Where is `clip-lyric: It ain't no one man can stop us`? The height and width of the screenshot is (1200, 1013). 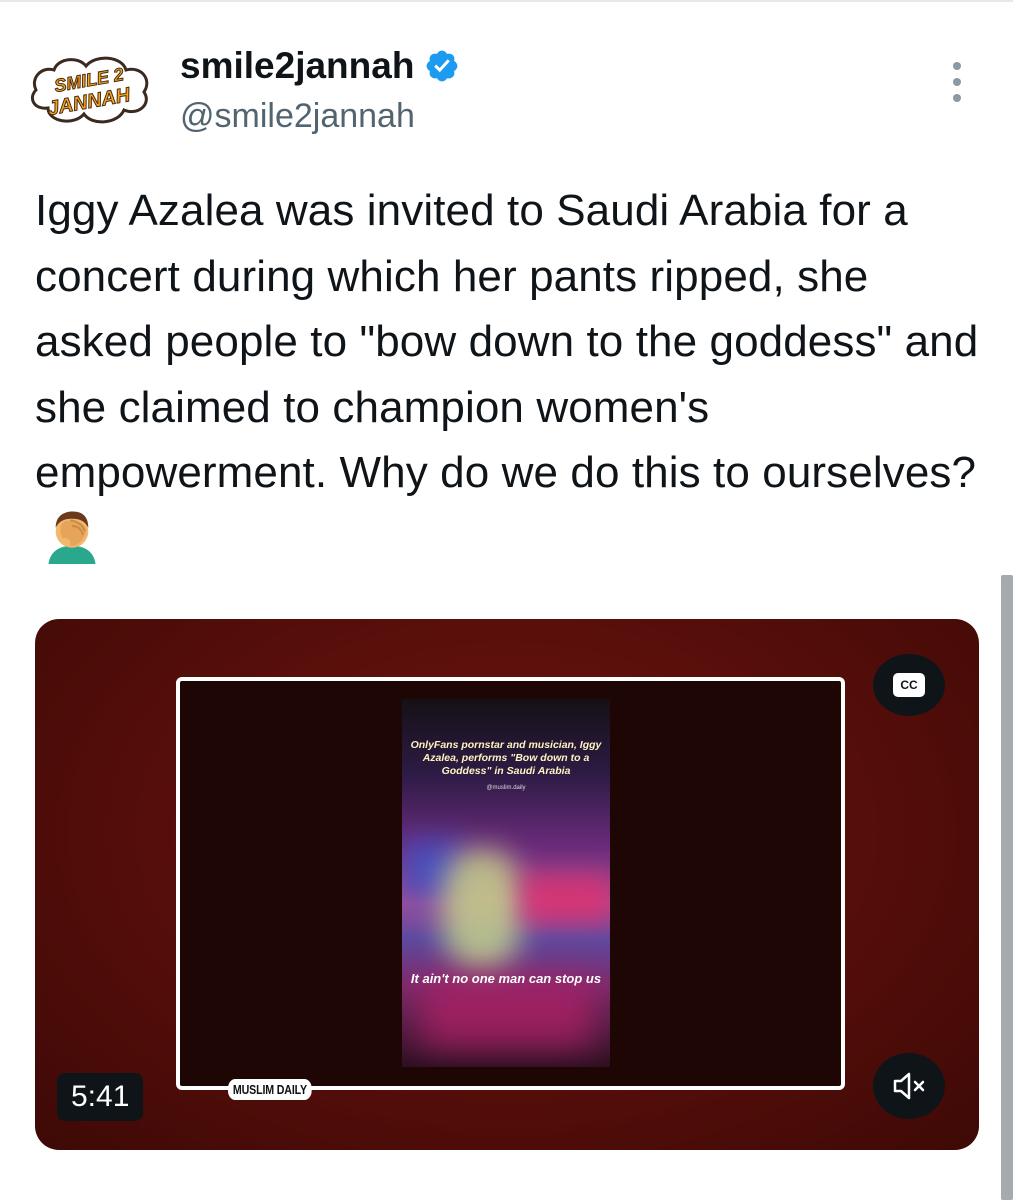 clip-lyric: It ain't no one man can stop us is located at coordinates (506, 978).